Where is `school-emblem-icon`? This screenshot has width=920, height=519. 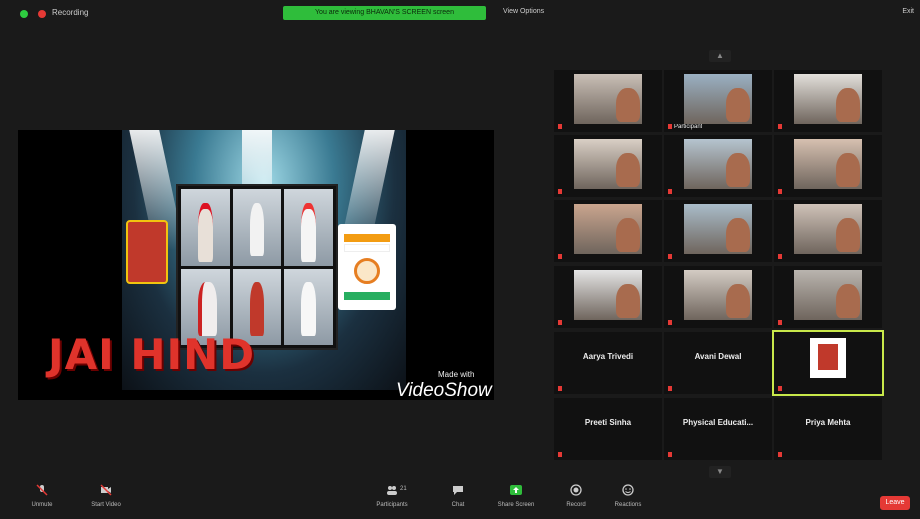
school-emblem-icon is located at coordinates (147, 252).